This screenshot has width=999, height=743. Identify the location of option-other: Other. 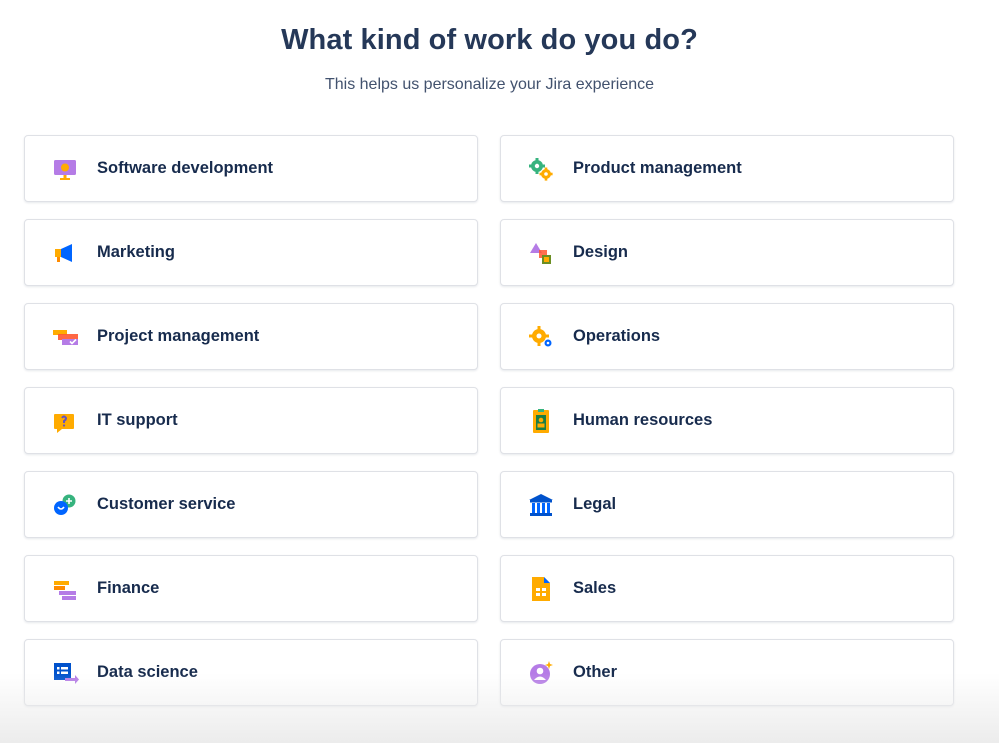
(727, 672).